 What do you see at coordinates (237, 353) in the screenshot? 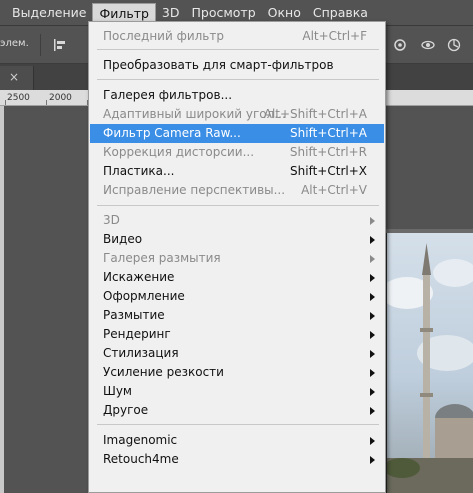
I see `menu-item-stylize: Стилизация` at bounding box center [237, 353].